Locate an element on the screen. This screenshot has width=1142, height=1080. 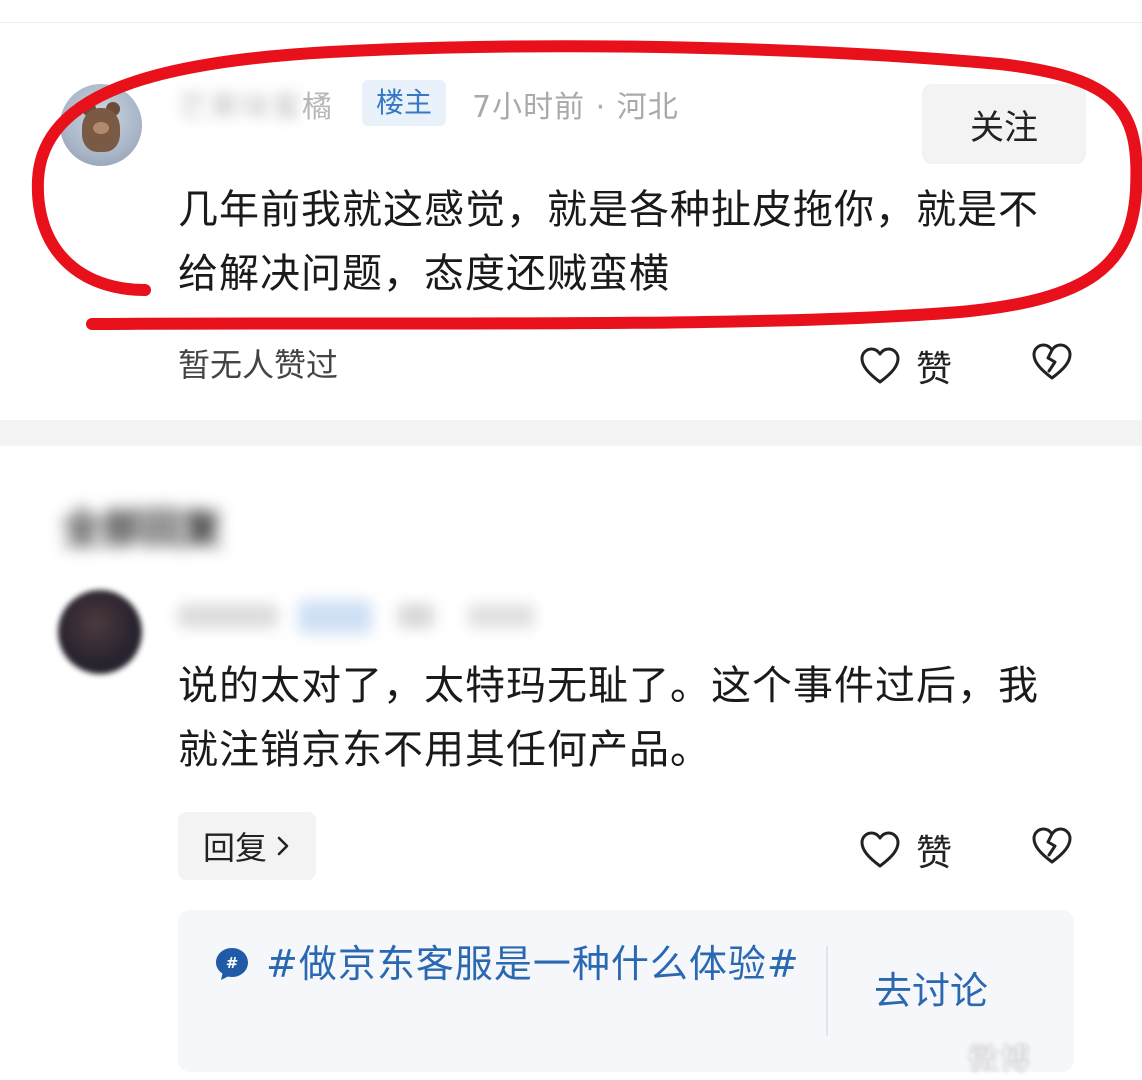
topic-divider is located at coordinates (827, 991).